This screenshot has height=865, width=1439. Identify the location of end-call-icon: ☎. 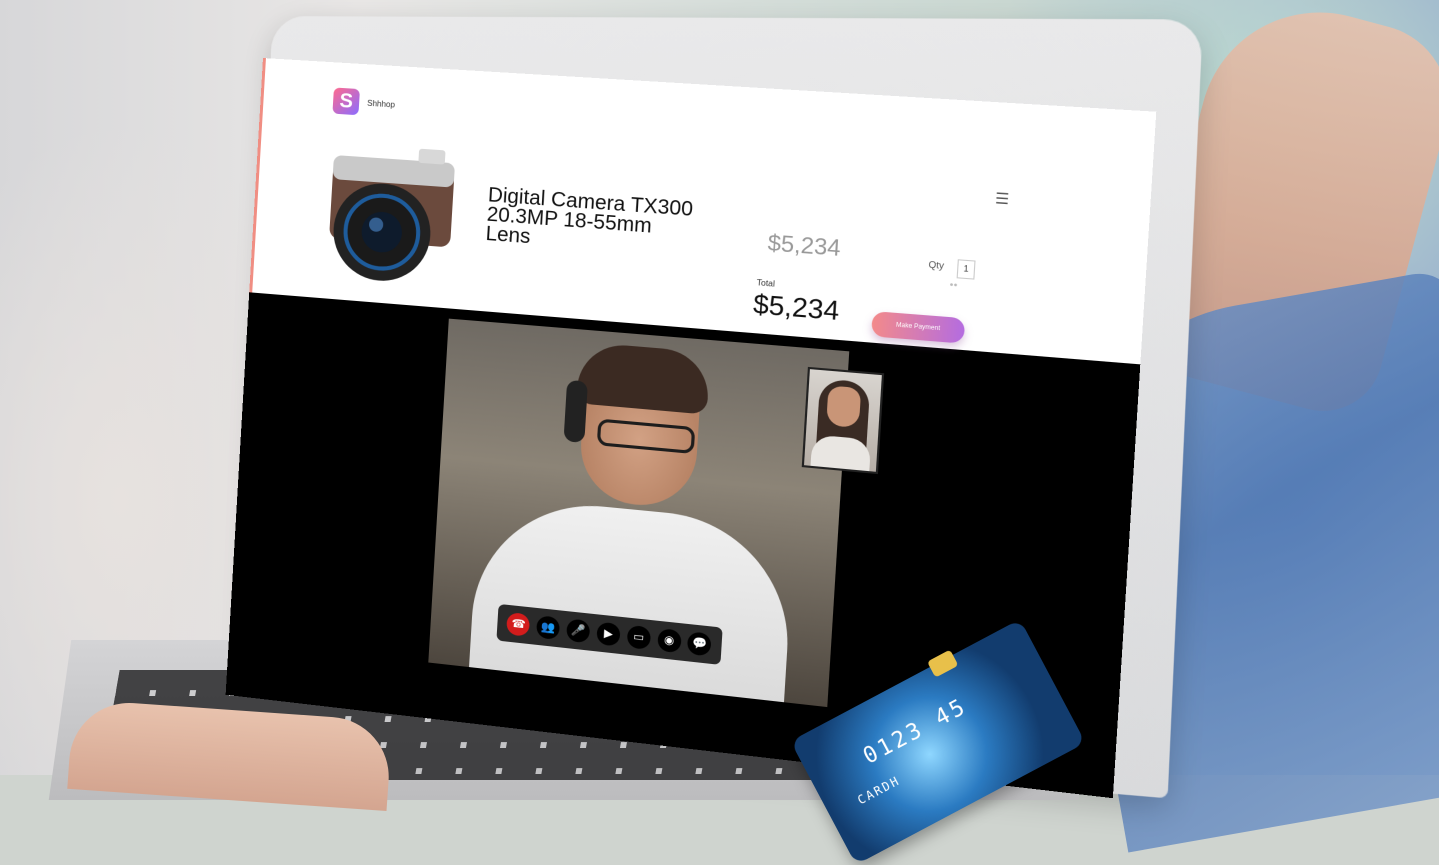
(518, 624).